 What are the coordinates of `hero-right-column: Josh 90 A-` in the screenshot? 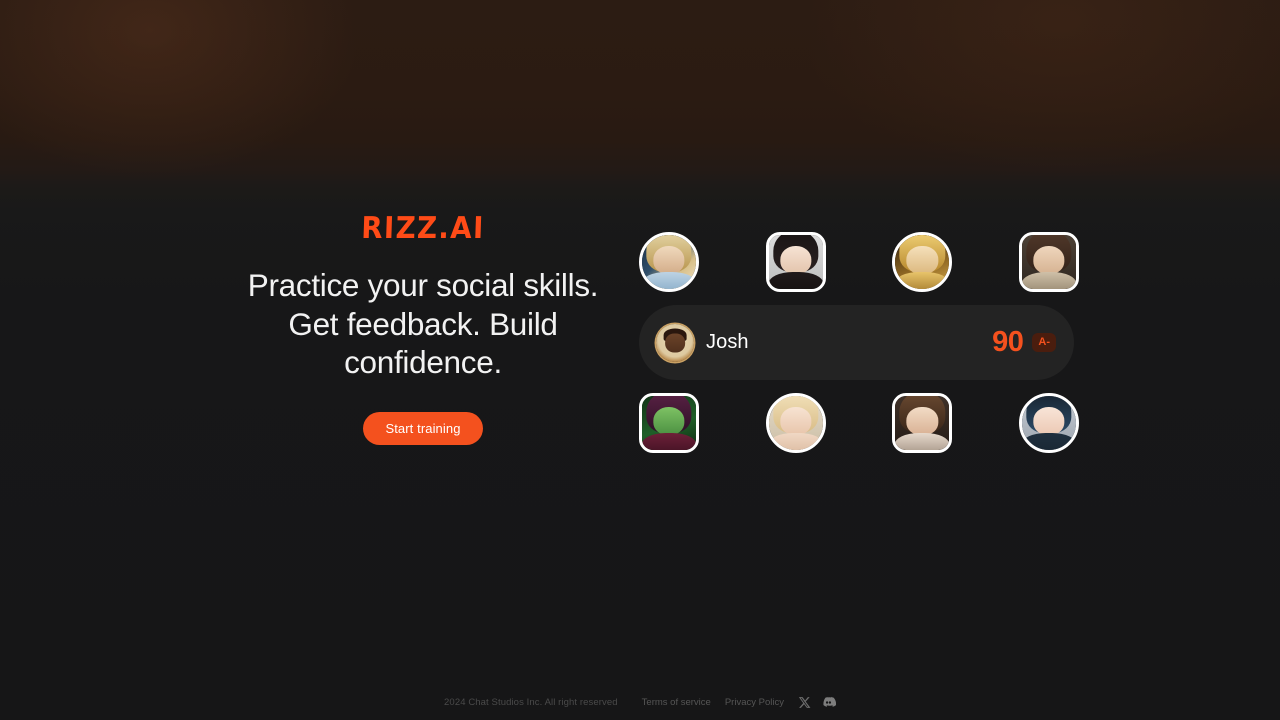 It's located at (859, 342).